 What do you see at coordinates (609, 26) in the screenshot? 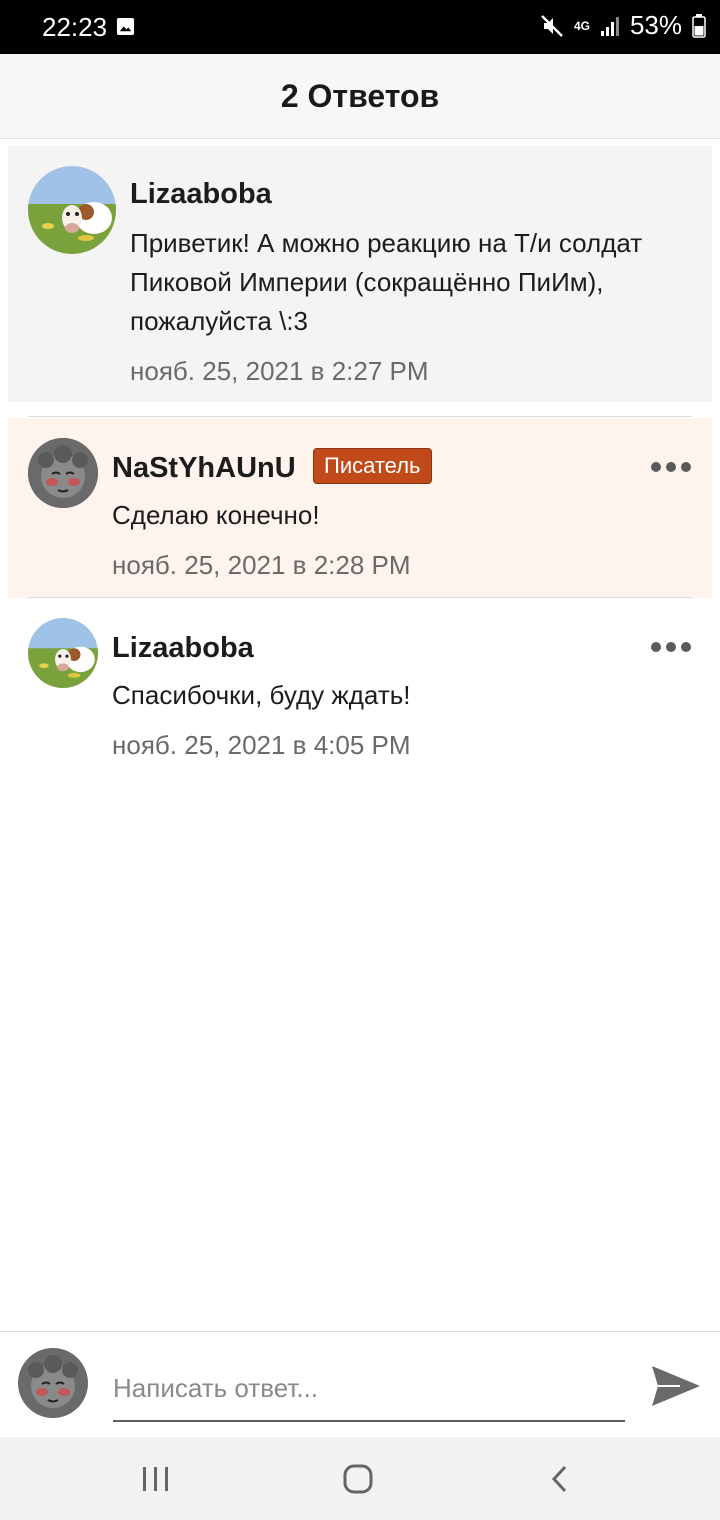
I see `signal-icon` at bounding box center [609, 26].